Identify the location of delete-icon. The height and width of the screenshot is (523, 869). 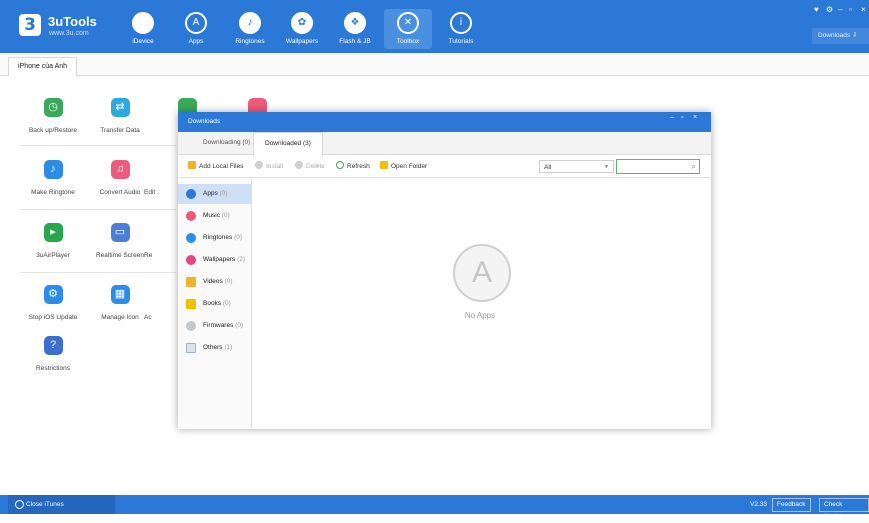
(299, 165).